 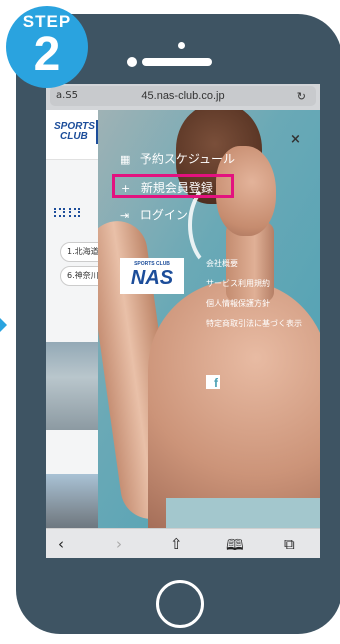 I want to click on menu-item-login: ⇥ ログイン, so click(x=154, y=214).